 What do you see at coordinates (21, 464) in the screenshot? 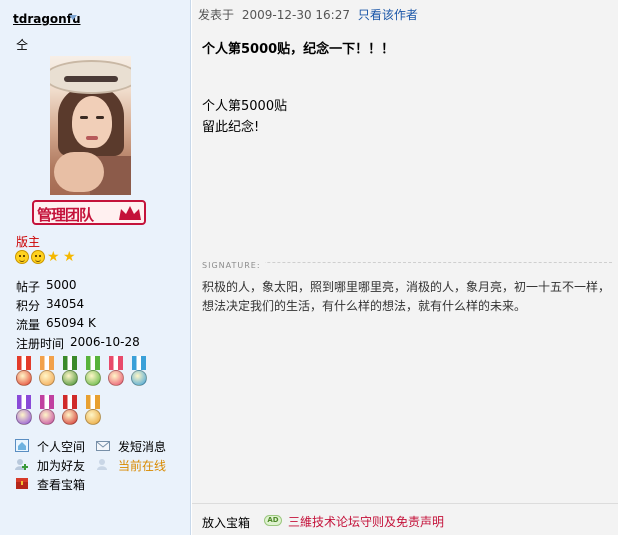
I see `add-friend-icon` at bounding box center [21, 464].